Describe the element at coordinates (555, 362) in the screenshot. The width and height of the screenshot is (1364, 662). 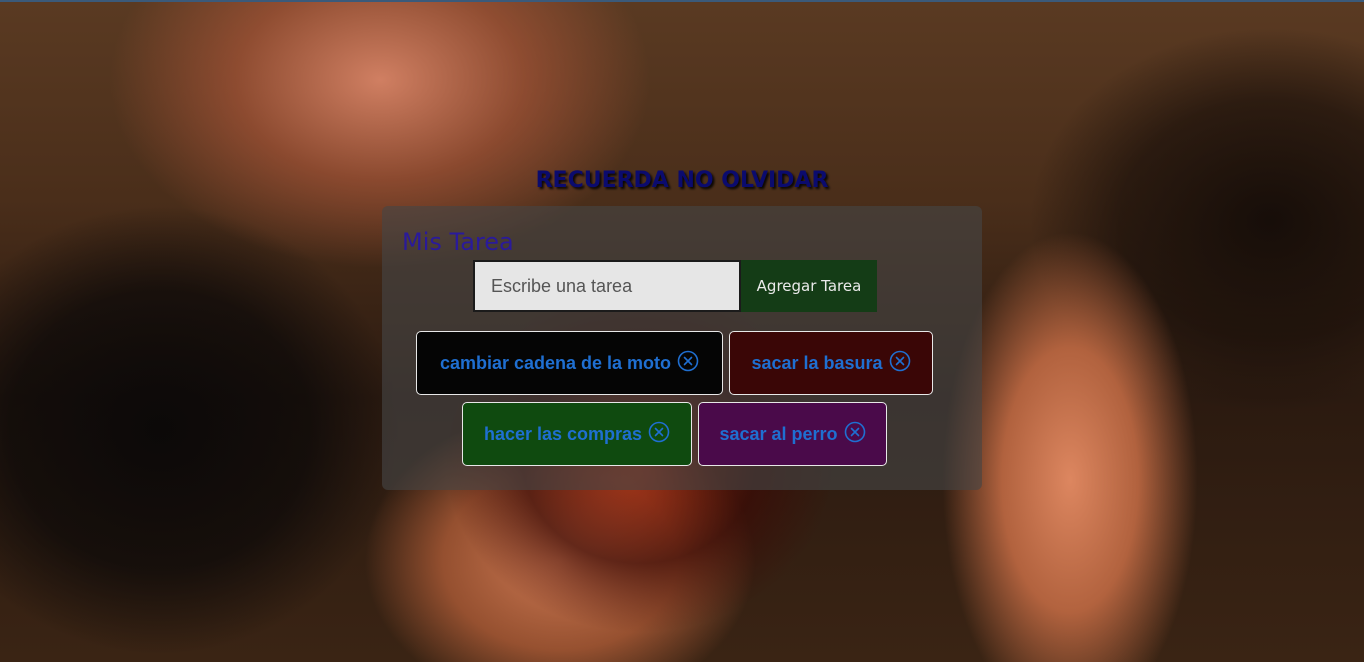
I see `task-label: cambiar cadena de la moto` at that location.